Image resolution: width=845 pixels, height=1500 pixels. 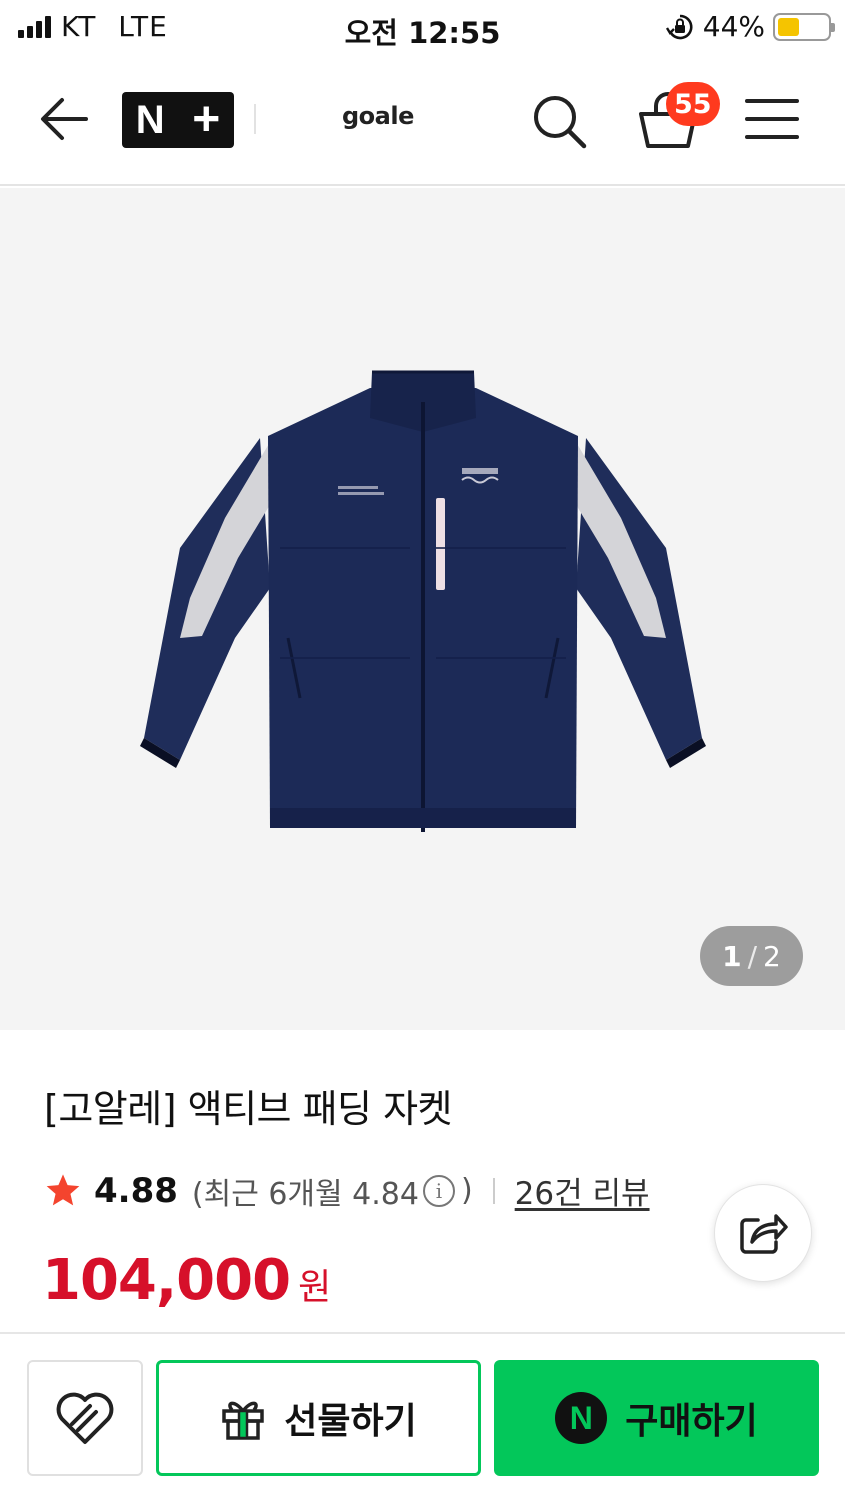 What do you see at coordinates (243, 1420) in the screenshot?
I see `gift-icon` at bounding box center [243, 1420].